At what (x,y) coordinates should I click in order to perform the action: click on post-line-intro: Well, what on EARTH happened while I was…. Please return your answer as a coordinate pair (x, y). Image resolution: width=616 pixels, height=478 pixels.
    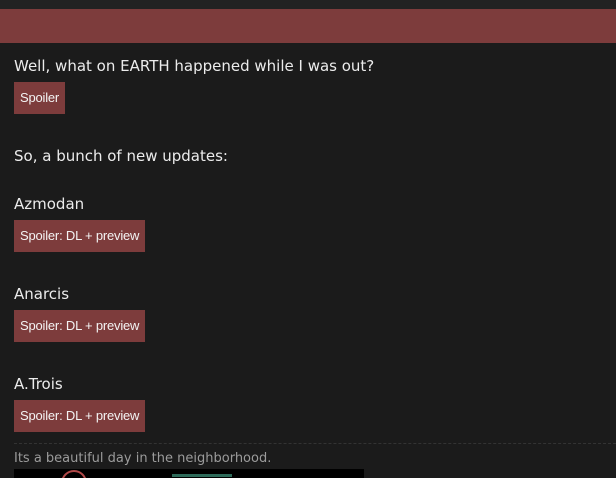
    Looking at the image, I should click on (194, 66).